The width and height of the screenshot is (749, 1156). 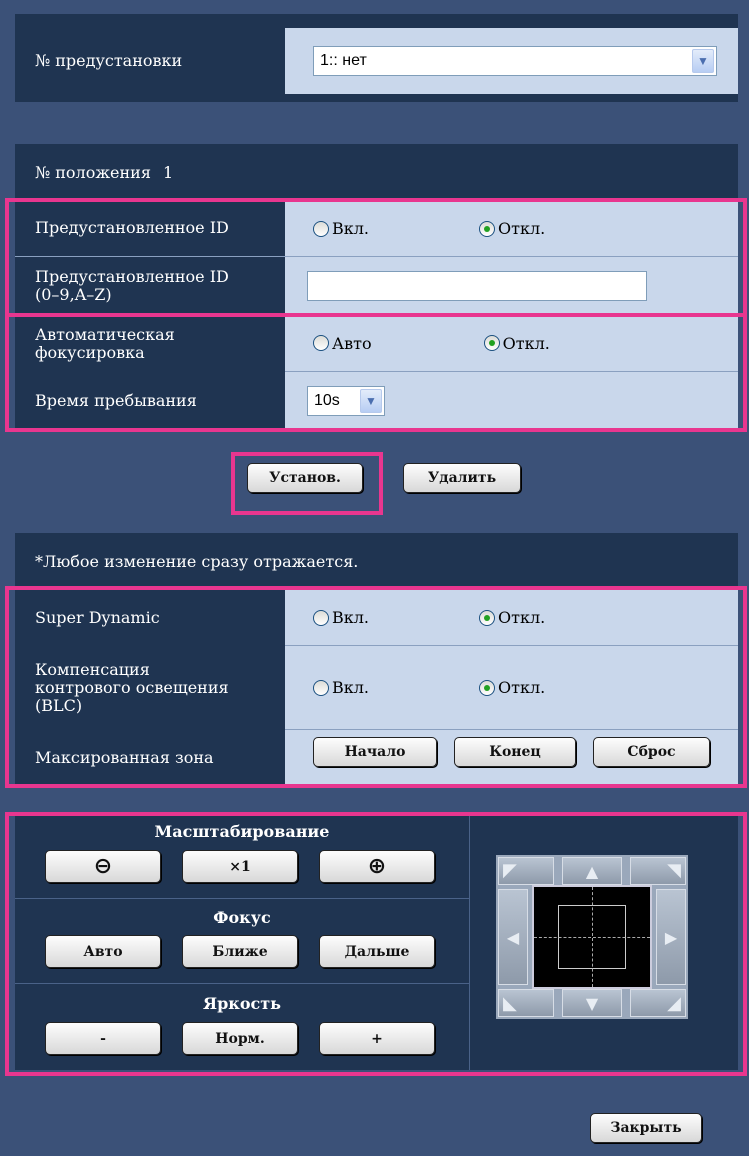 I want to click on position-label: № положения, so click(x=93, y=172).